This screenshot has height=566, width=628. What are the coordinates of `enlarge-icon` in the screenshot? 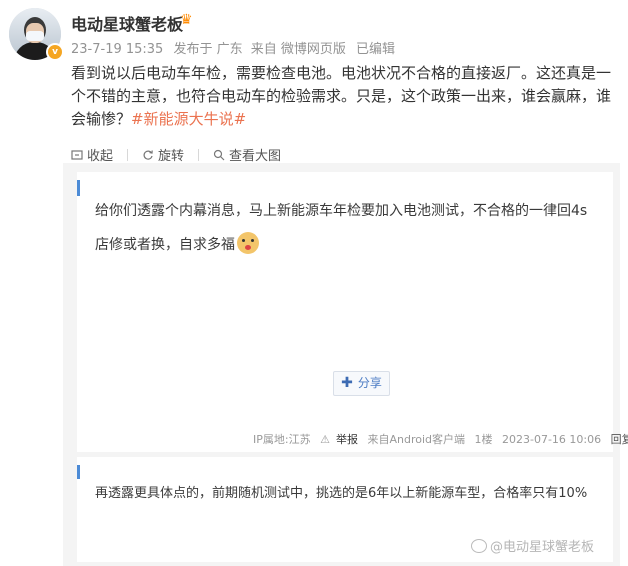 It's located at (219, 155).